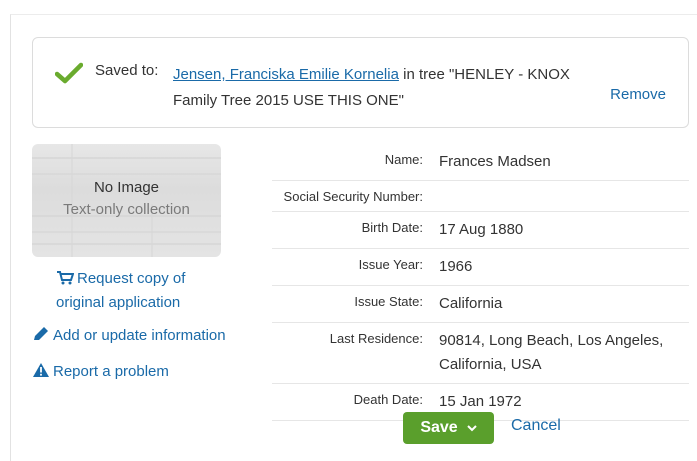 This screenshot has height=461, width=697. What do you see at coordinates (456, 266) in the screenshot?
I see `detail-value: 1966` at bounding box center [456, 266].